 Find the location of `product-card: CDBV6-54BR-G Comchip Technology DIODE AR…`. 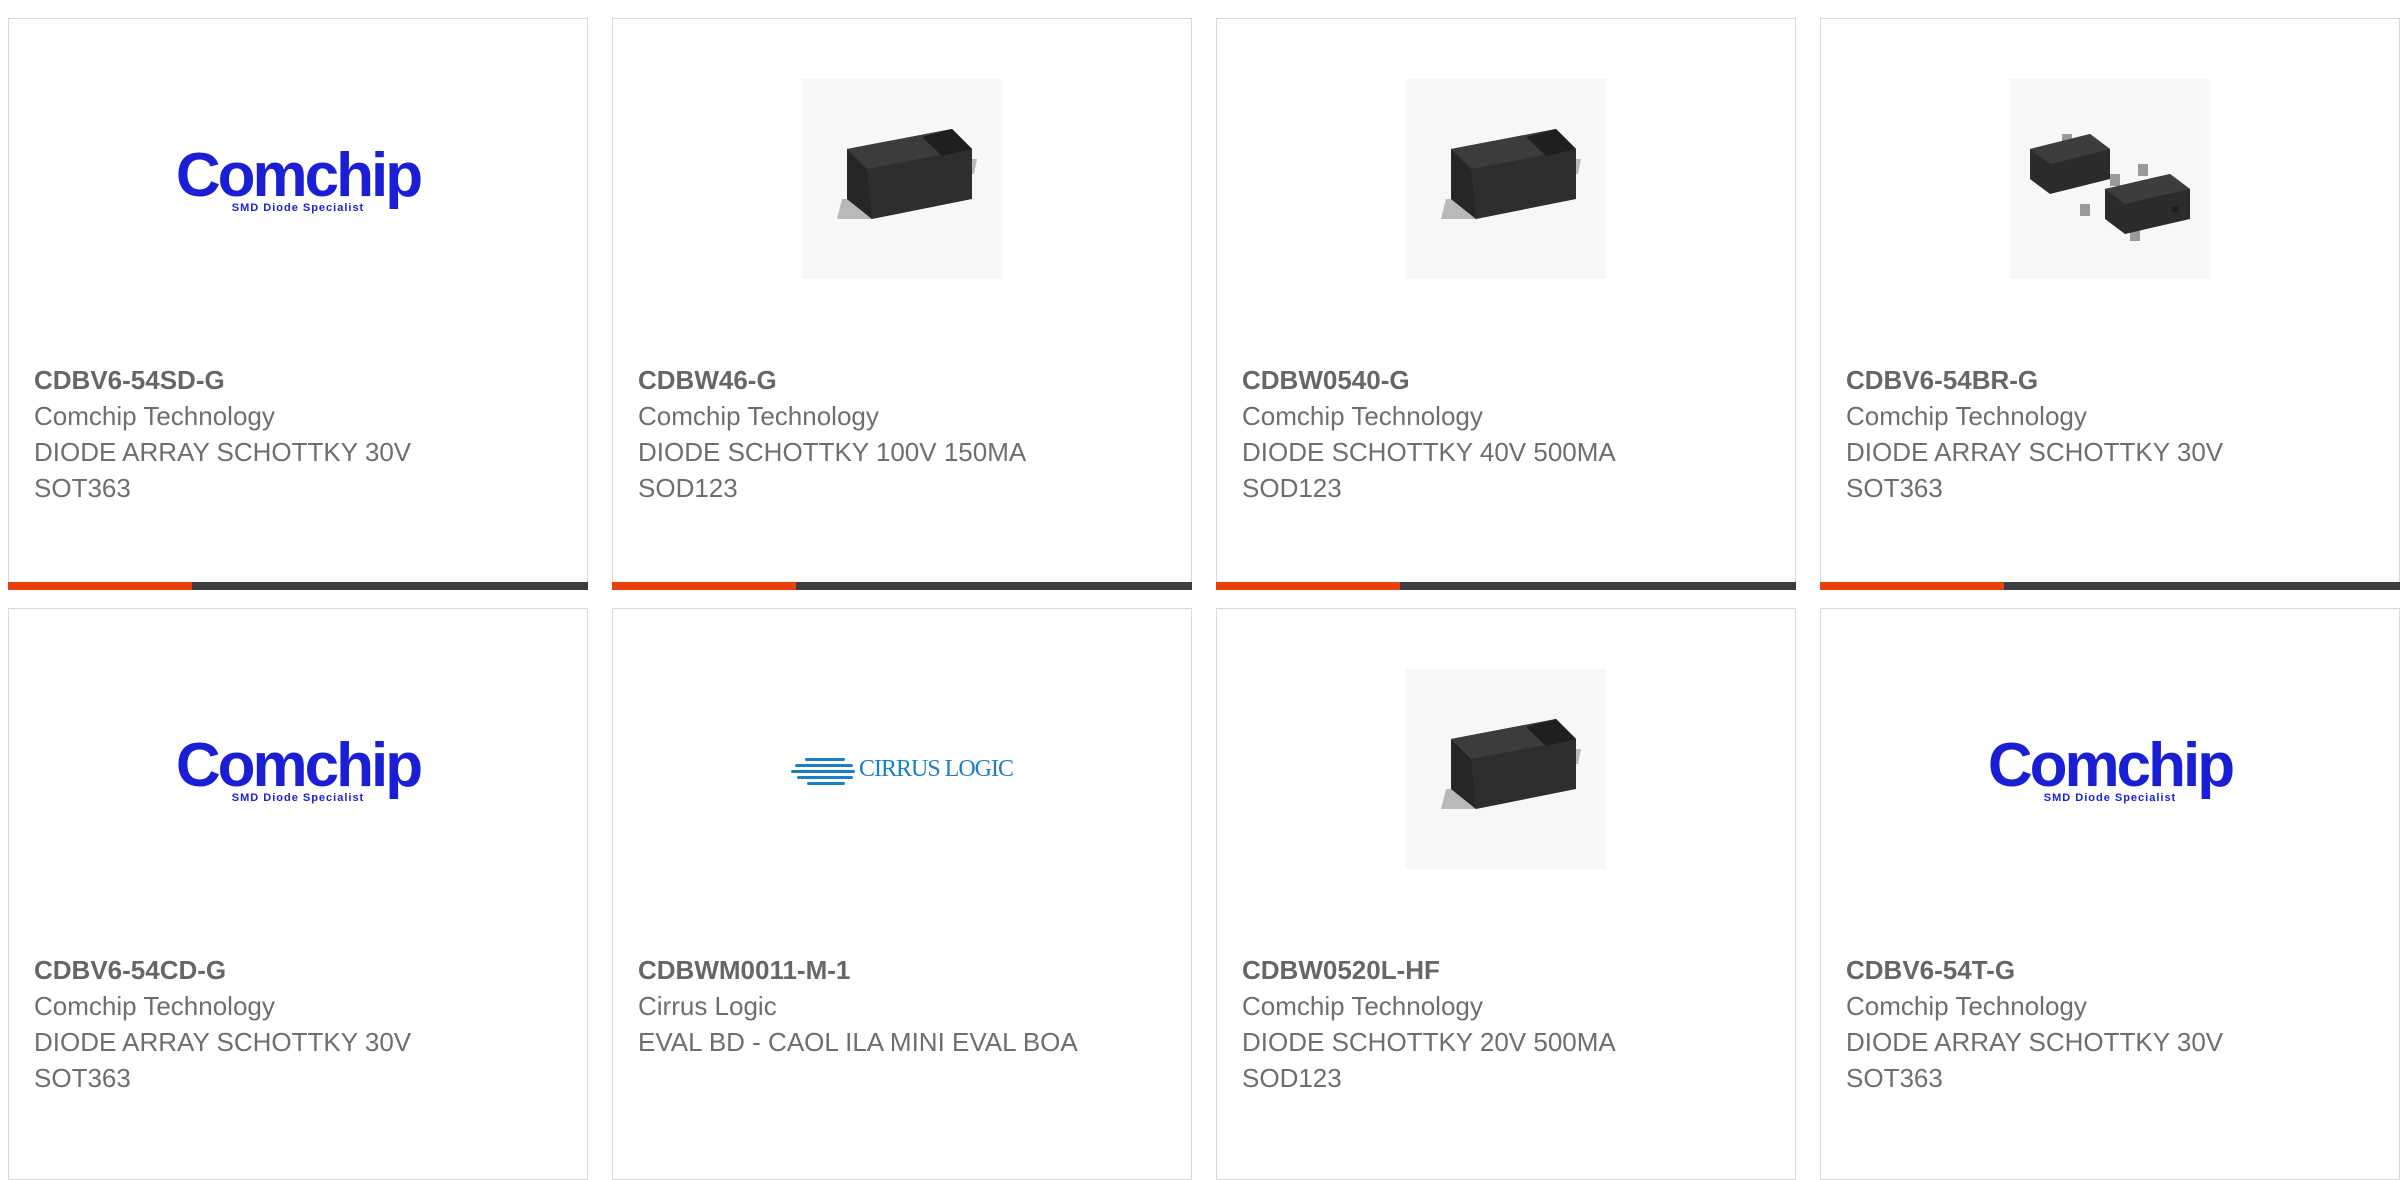

product-card: CDBV6-54BR-G Comchip Technology DIODE AR… is located at coordinates (2110, 304).